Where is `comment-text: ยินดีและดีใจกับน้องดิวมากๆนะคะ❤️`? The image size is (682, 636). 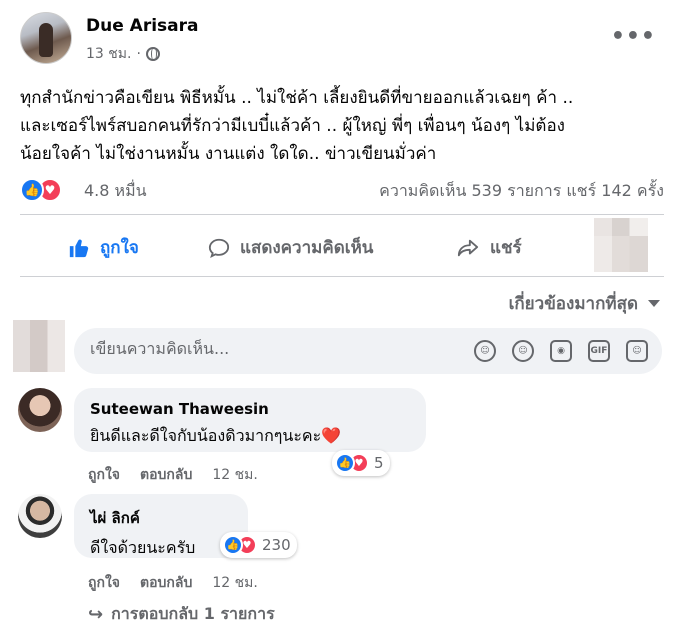 comment-text: ยินดีและดีใจกับน้องดิวมากๆนะคะ❤️ is located at coordinates (216, 435).